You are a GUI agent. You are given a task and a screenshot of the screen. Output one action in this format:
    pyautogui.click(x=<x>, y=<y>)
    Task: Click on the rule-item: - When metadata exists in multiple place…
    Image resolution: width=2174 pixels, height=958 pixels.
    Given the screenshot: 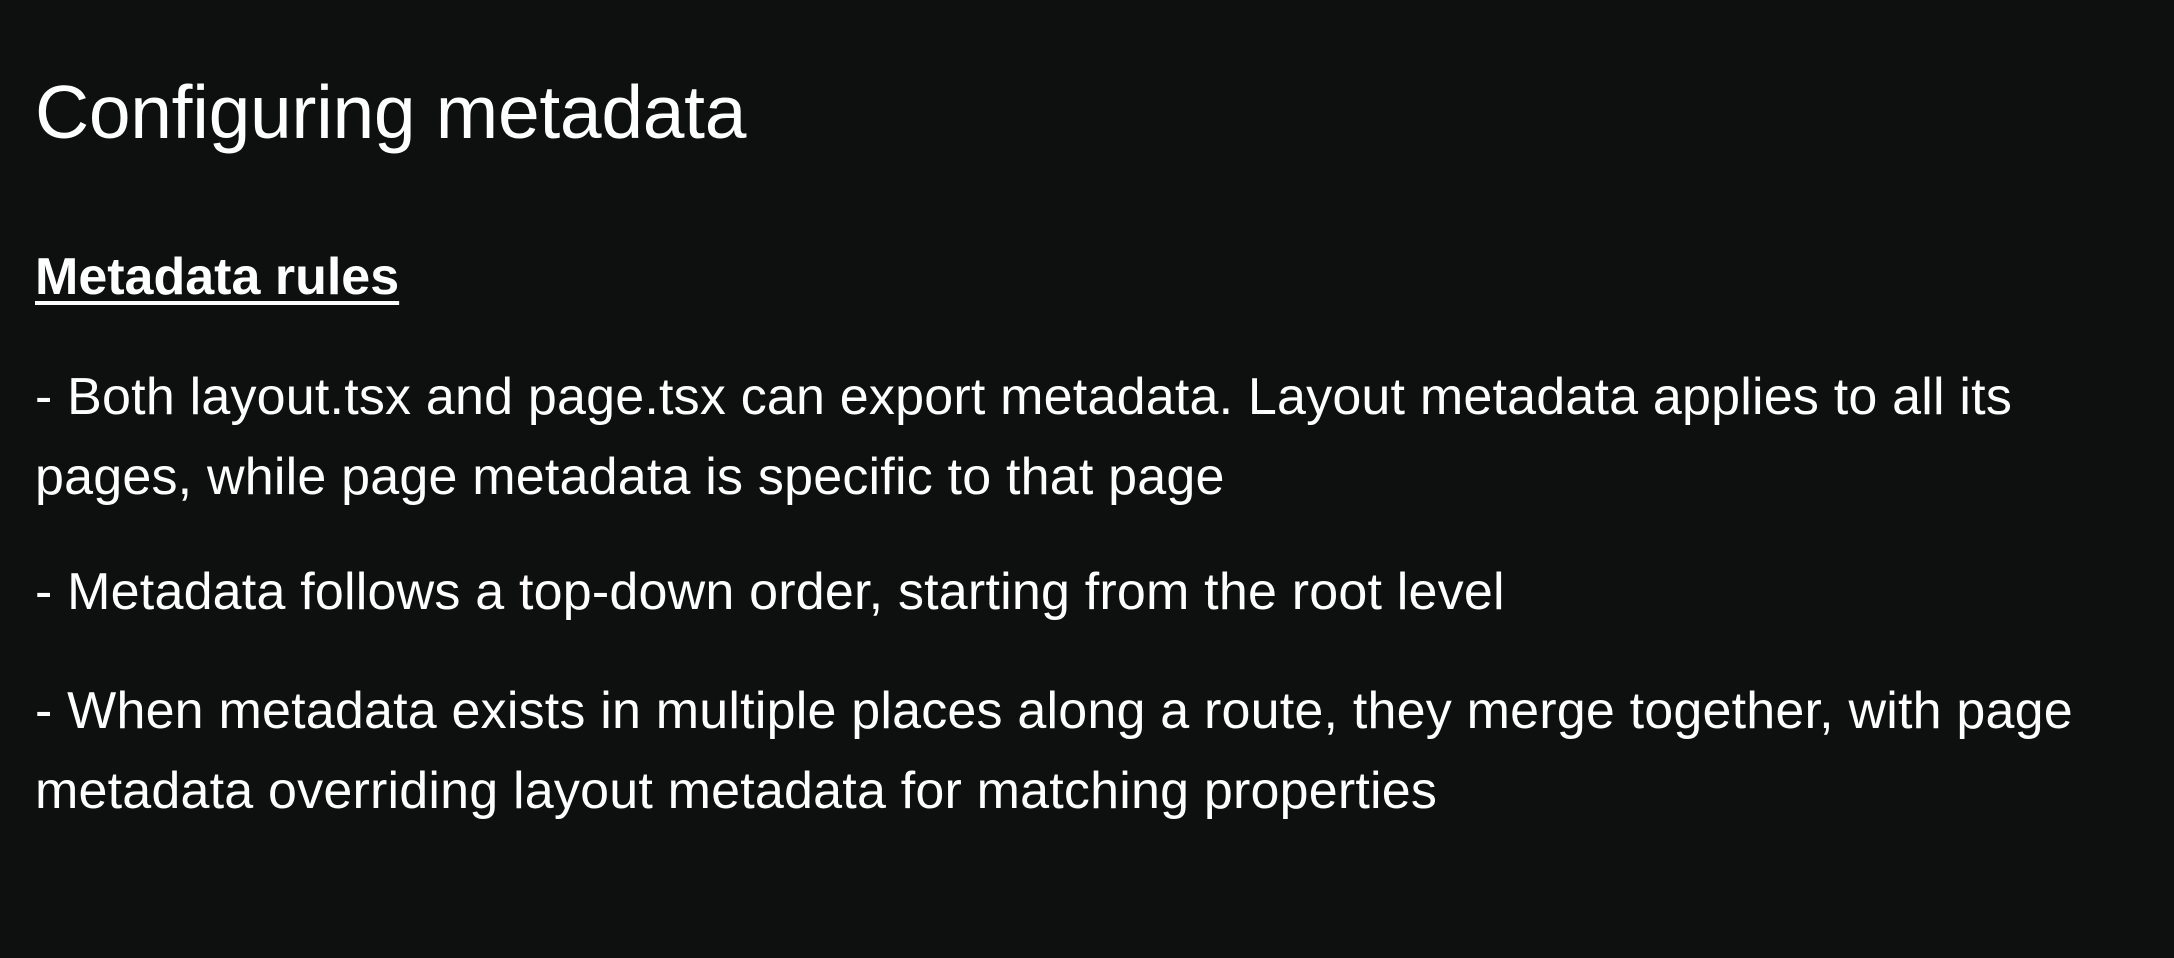 What is the action you would take?
    pyautogui.click(x=1054, y=751)
    